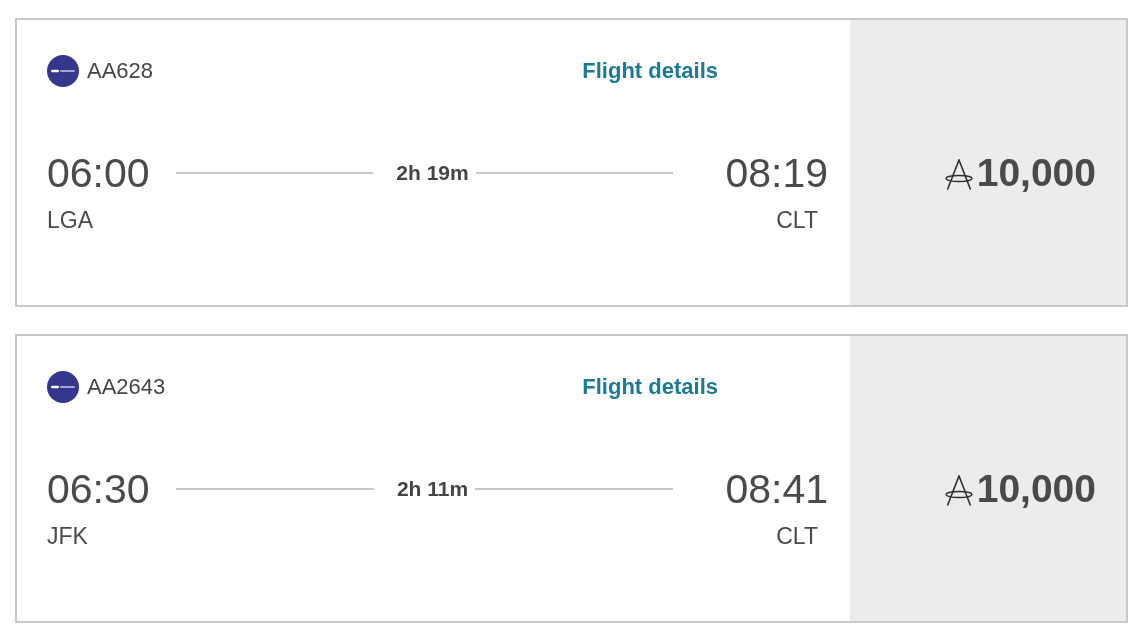 The width and height of the screenshot is (1142, 636). Describe the element at coordinates (70, 220) in the screenshot. I see `departure-airport: LGA` at that location.